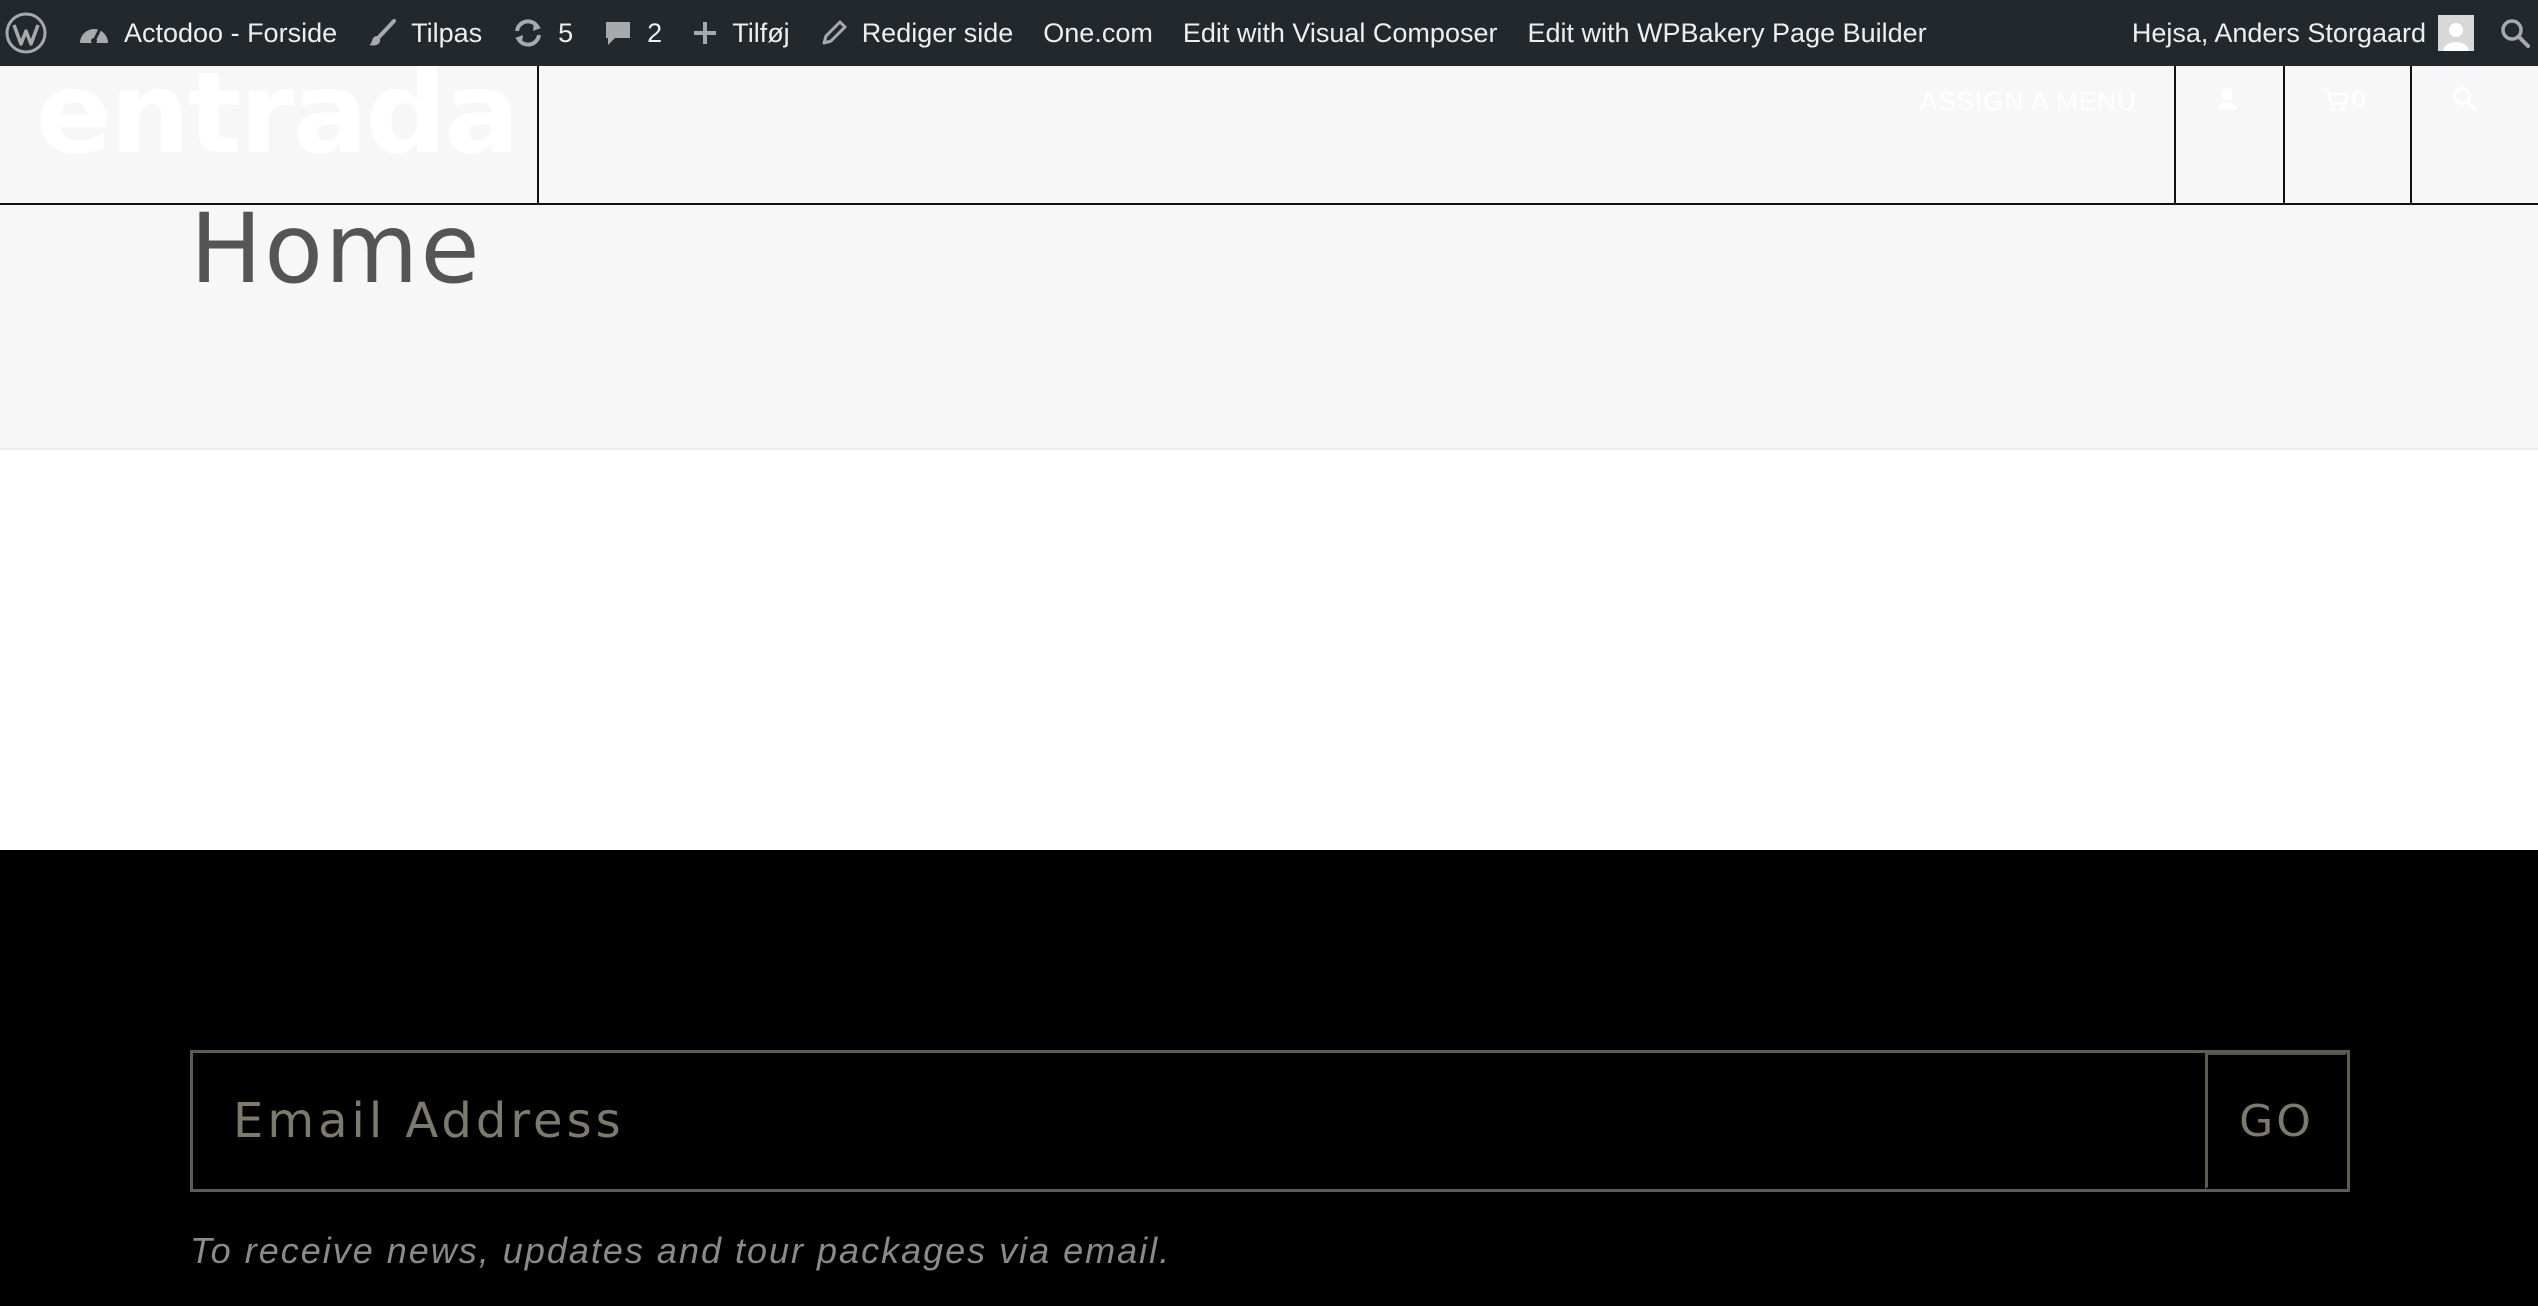  I want to click on page-title: Home, so click(336, 249).